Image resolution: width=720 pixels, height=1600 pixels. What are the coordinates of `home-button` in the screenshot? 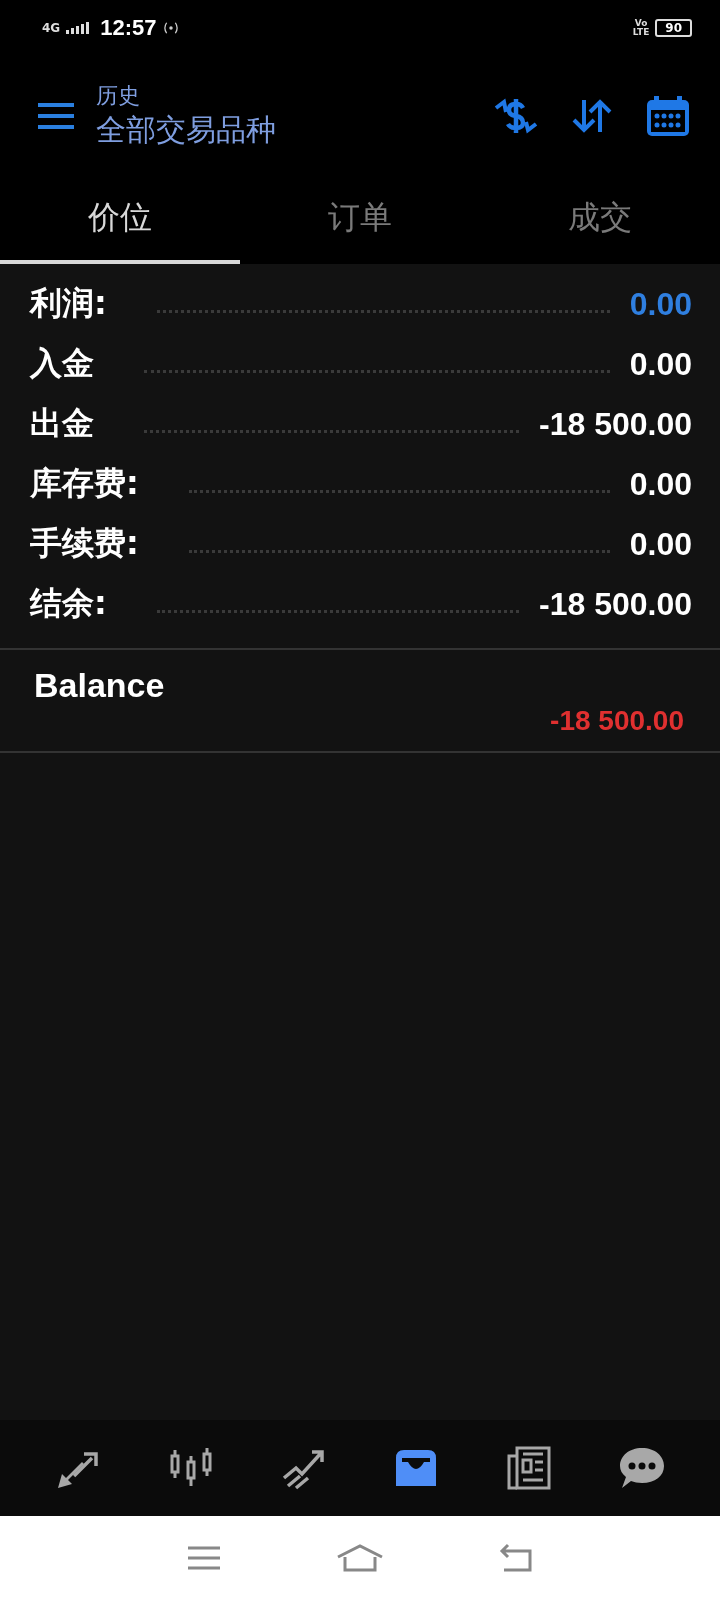 It's located at (360, 1558).